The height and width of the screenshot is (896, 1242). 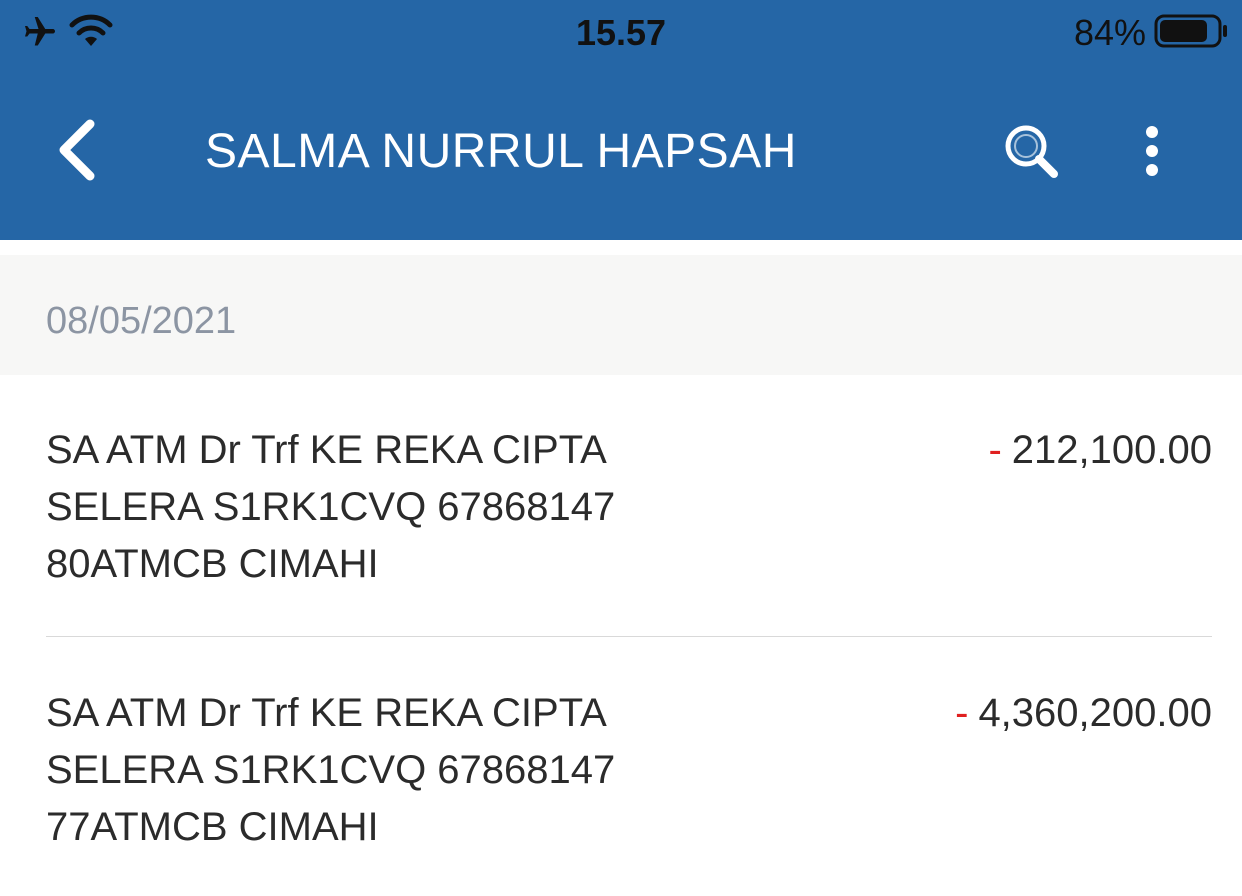 What do you see at coordinates (212, 564) in the screenshot?
I see `description-line: 80ATMCB CIMAHI` at bounding box center [212, 564].